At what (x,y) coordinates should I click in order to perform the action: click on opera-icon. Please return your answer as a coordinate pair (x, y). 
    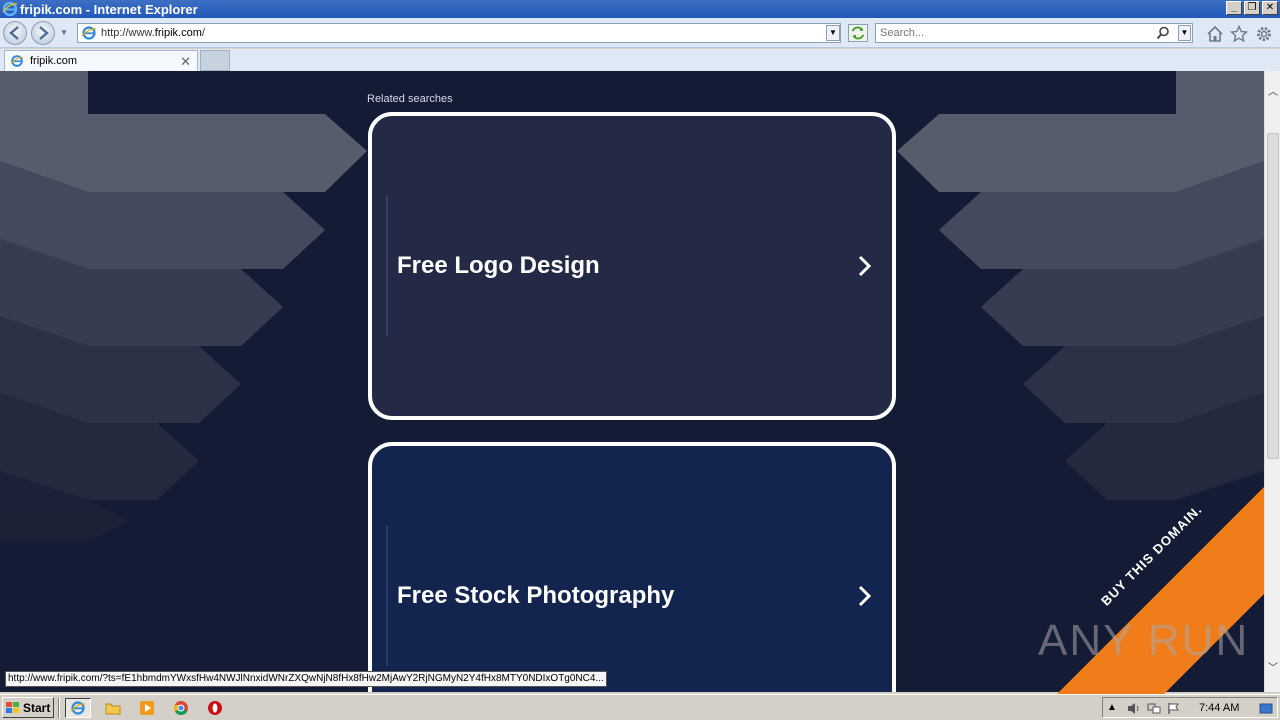
    Looking at the image, I should click on (215, 708).